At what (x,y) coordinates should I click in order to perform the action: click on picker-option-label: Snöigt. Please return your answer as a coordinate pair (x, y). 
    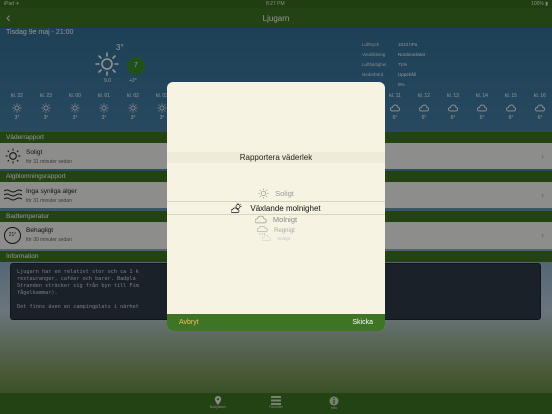
    Looking at the image, I should click on (283, 238).